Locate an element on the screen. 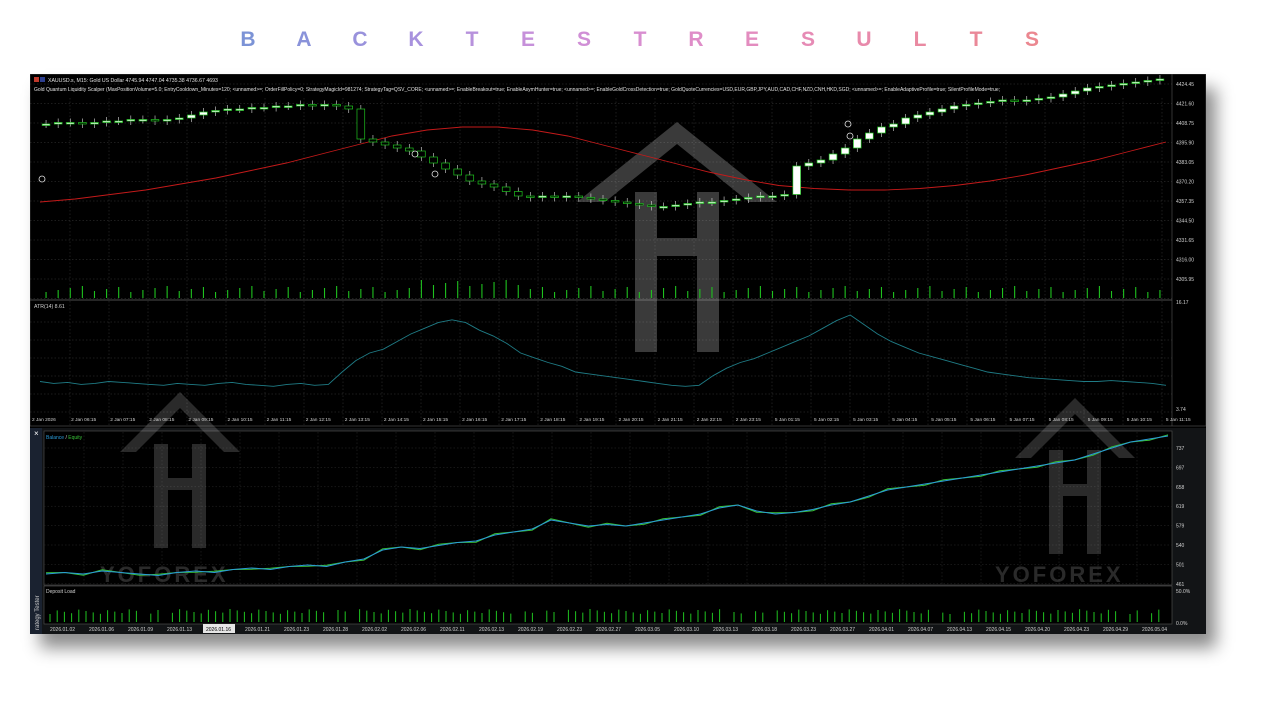 The image size is (1280, 720). time-tick: 2 Jan 17:15 is located at coordinates (513, 420).